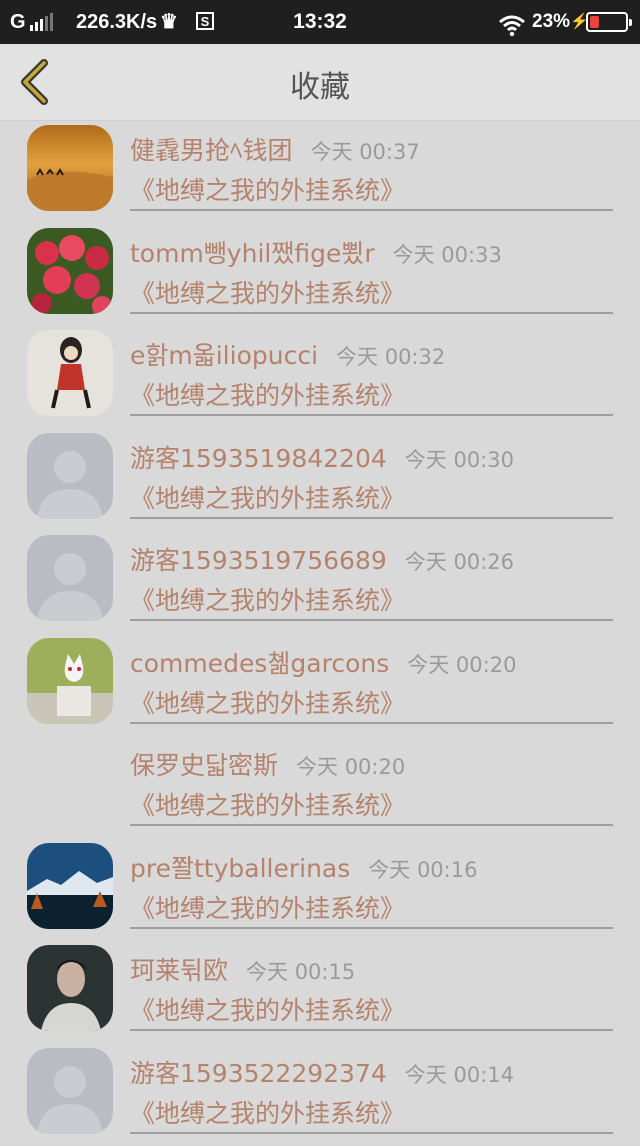 This screenshot has height=1146, width=640. I want to click on item-name: 健毳男抢ﾍ钱团, so click(211, 149).